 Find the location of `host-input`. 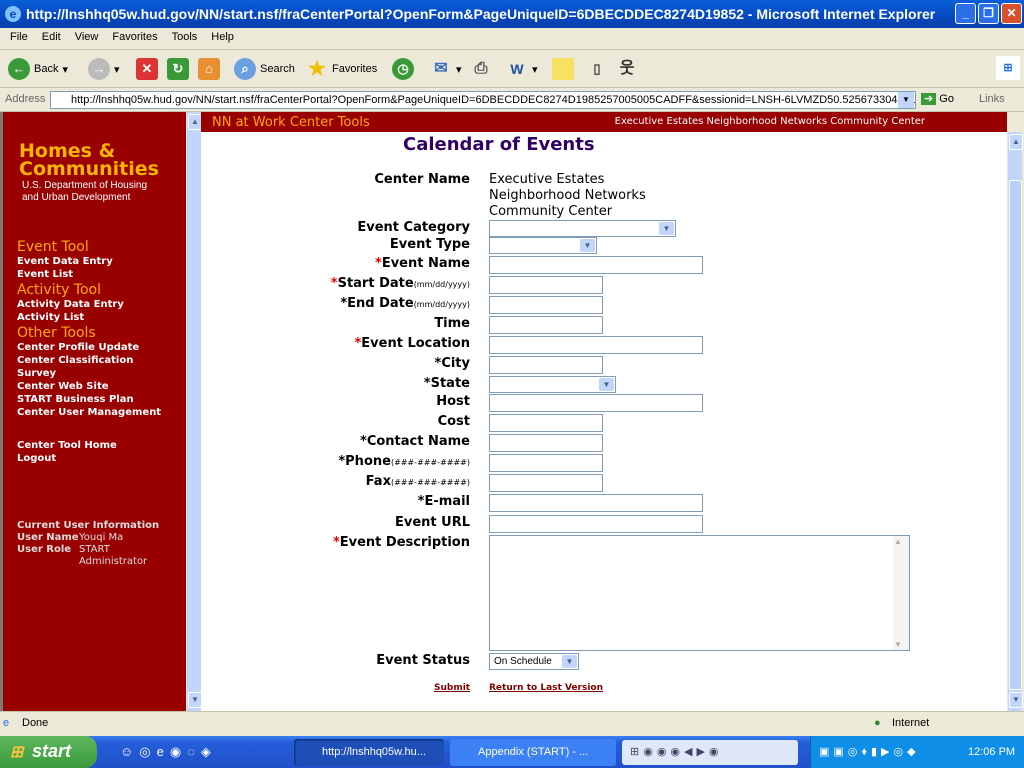

host-input is located at coordinates (596, 403).